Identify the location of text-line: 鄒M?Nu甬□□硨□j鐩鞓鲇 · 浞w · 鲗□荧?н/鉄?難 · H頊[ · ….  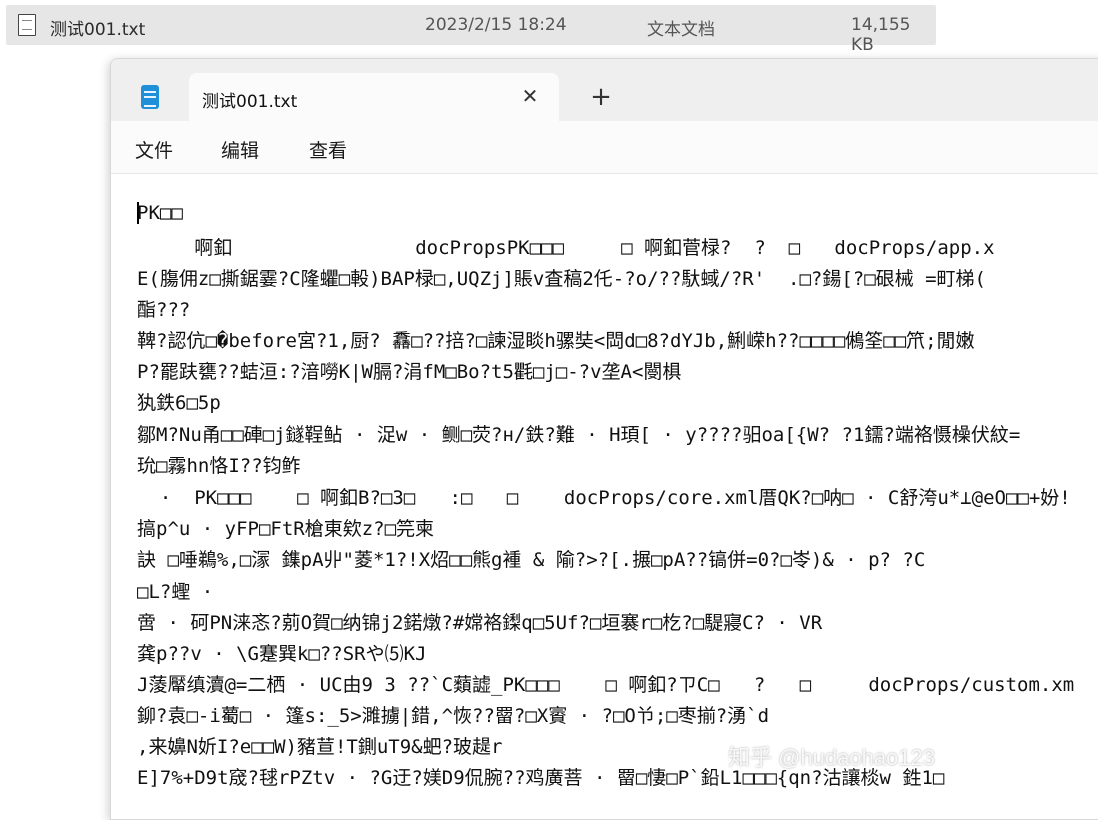
(579, 435).